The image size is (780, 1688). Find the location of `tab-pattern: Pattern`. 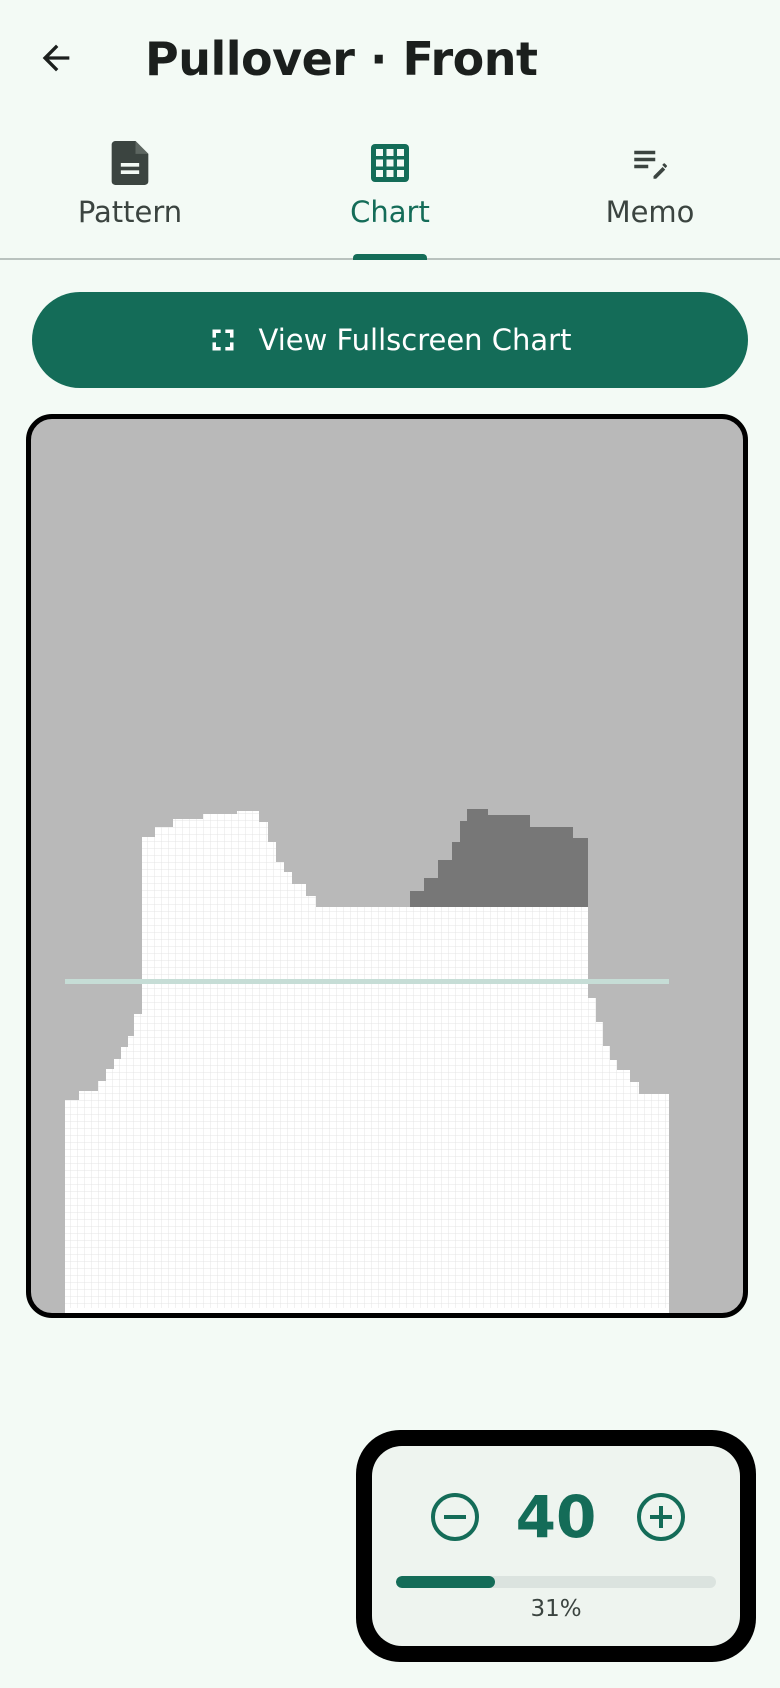

tab-pattern: Pattern is located at coordinates (130, 194).